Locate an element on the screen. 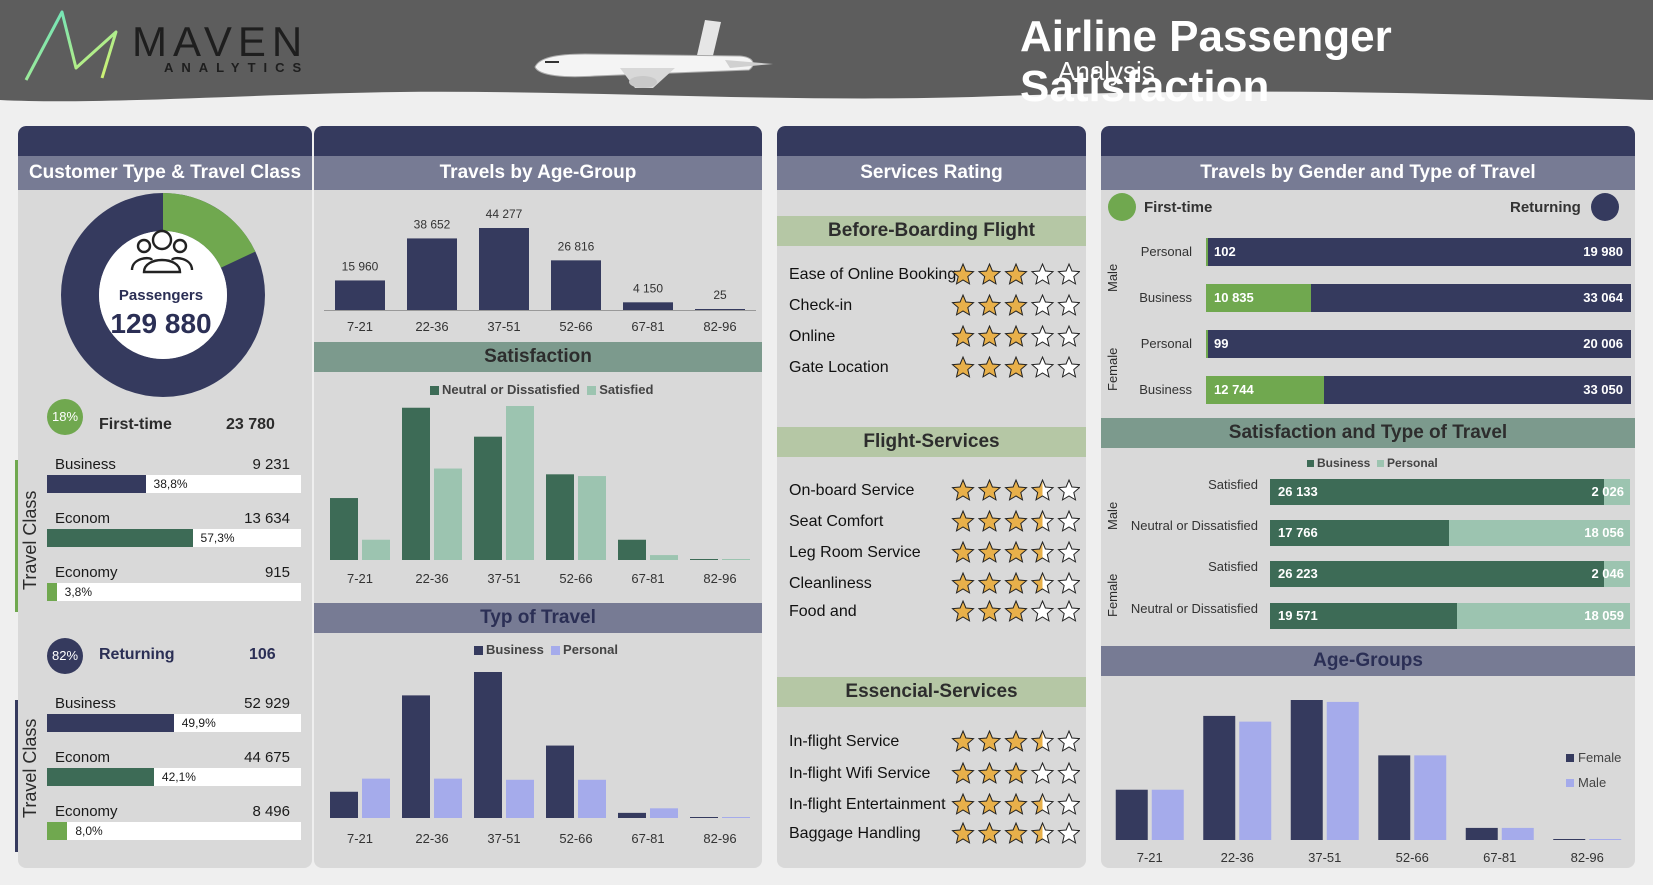 The image size is (1653, 885). legend-personal: Personal is located at coordinates (590, 649).